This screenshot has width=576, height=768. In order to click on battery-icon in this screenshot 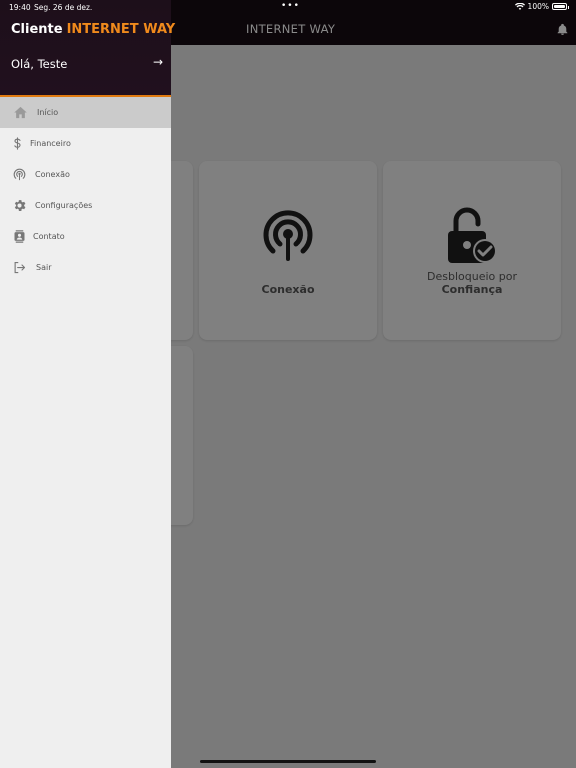, I will do `click(560, 6)`.